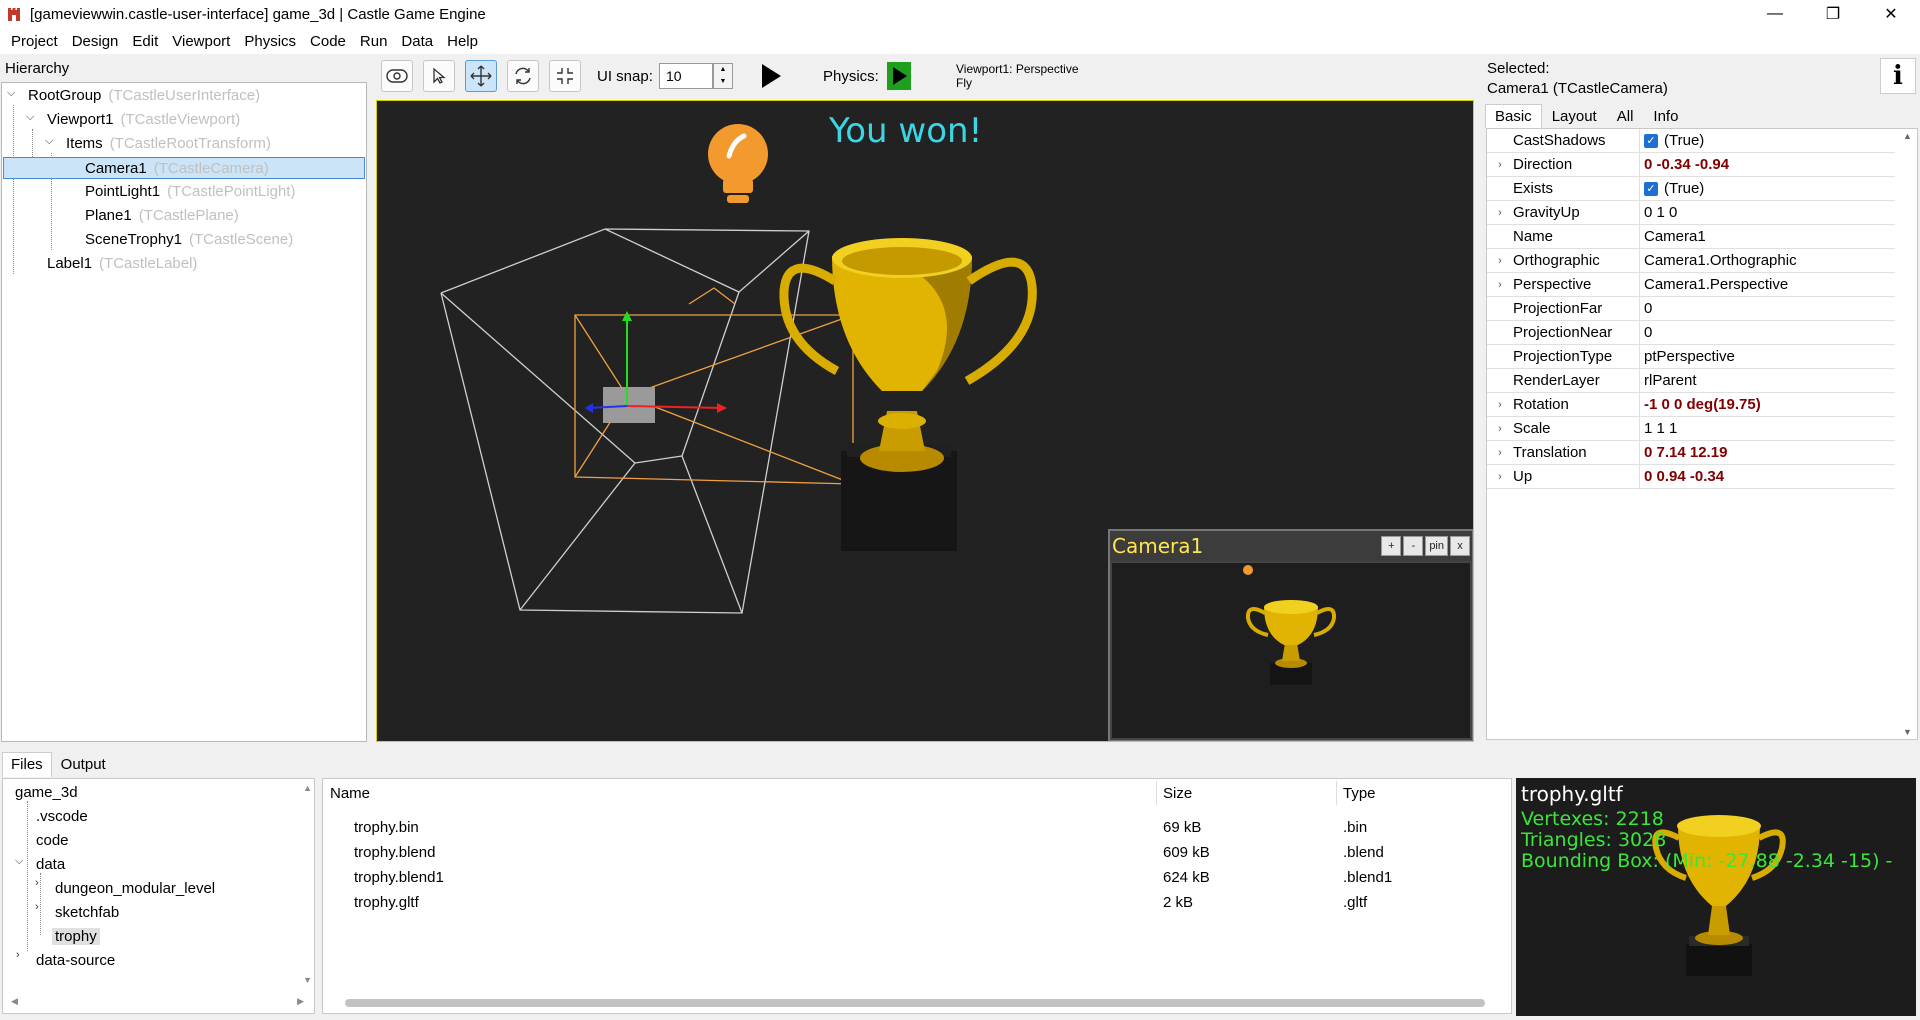 The height and width of the screenshot is (1020, 1920). Describe the element at coordinates (307, 788) in the screenshot. I see `tree-scroll-up-icon: ▲` at that location.